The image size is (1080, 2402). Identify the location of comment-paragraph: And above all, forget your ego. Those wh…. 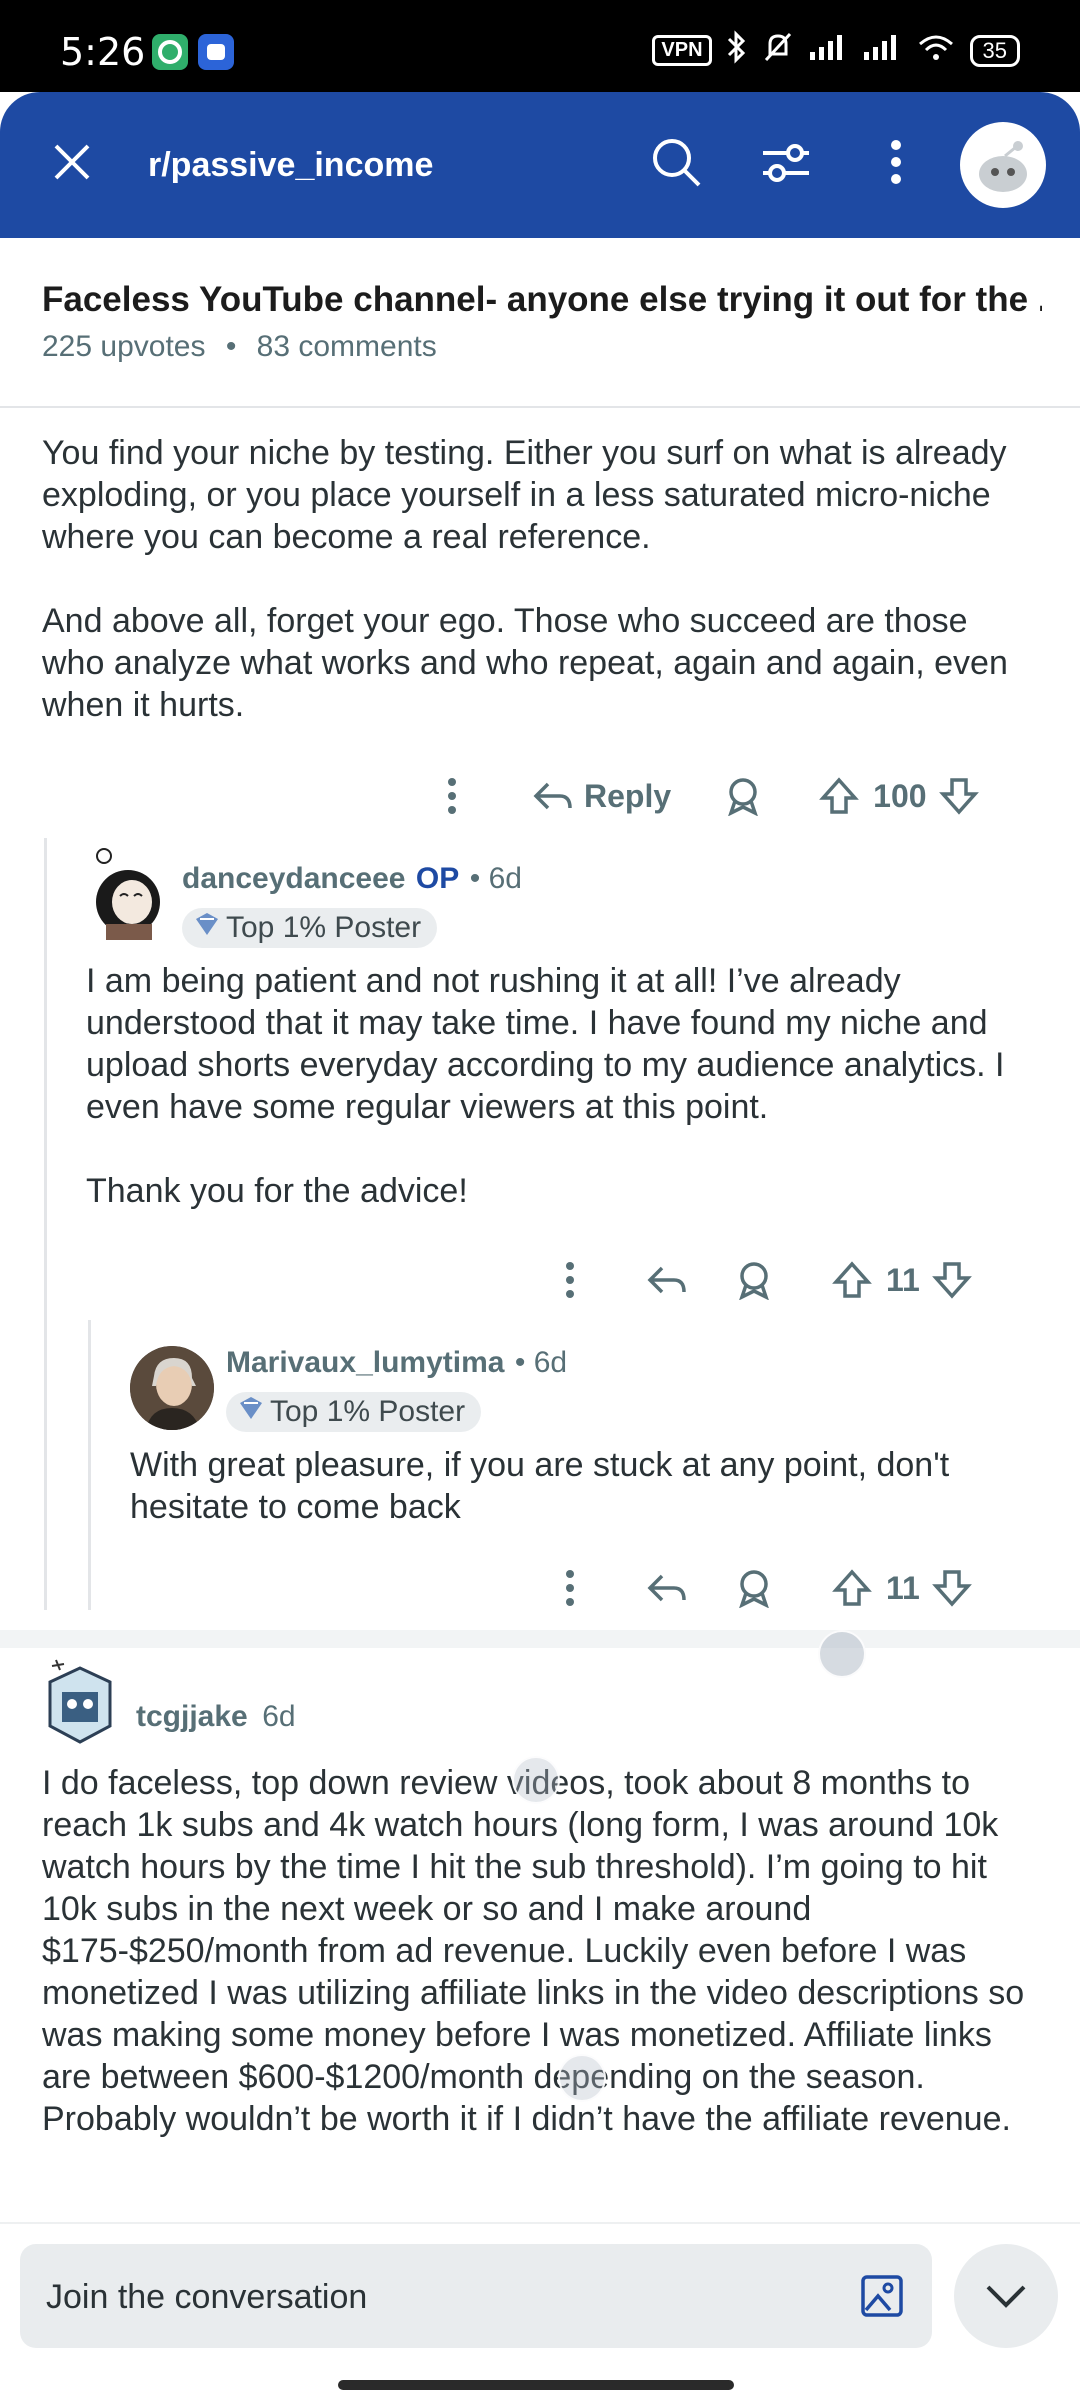
(525, 663).